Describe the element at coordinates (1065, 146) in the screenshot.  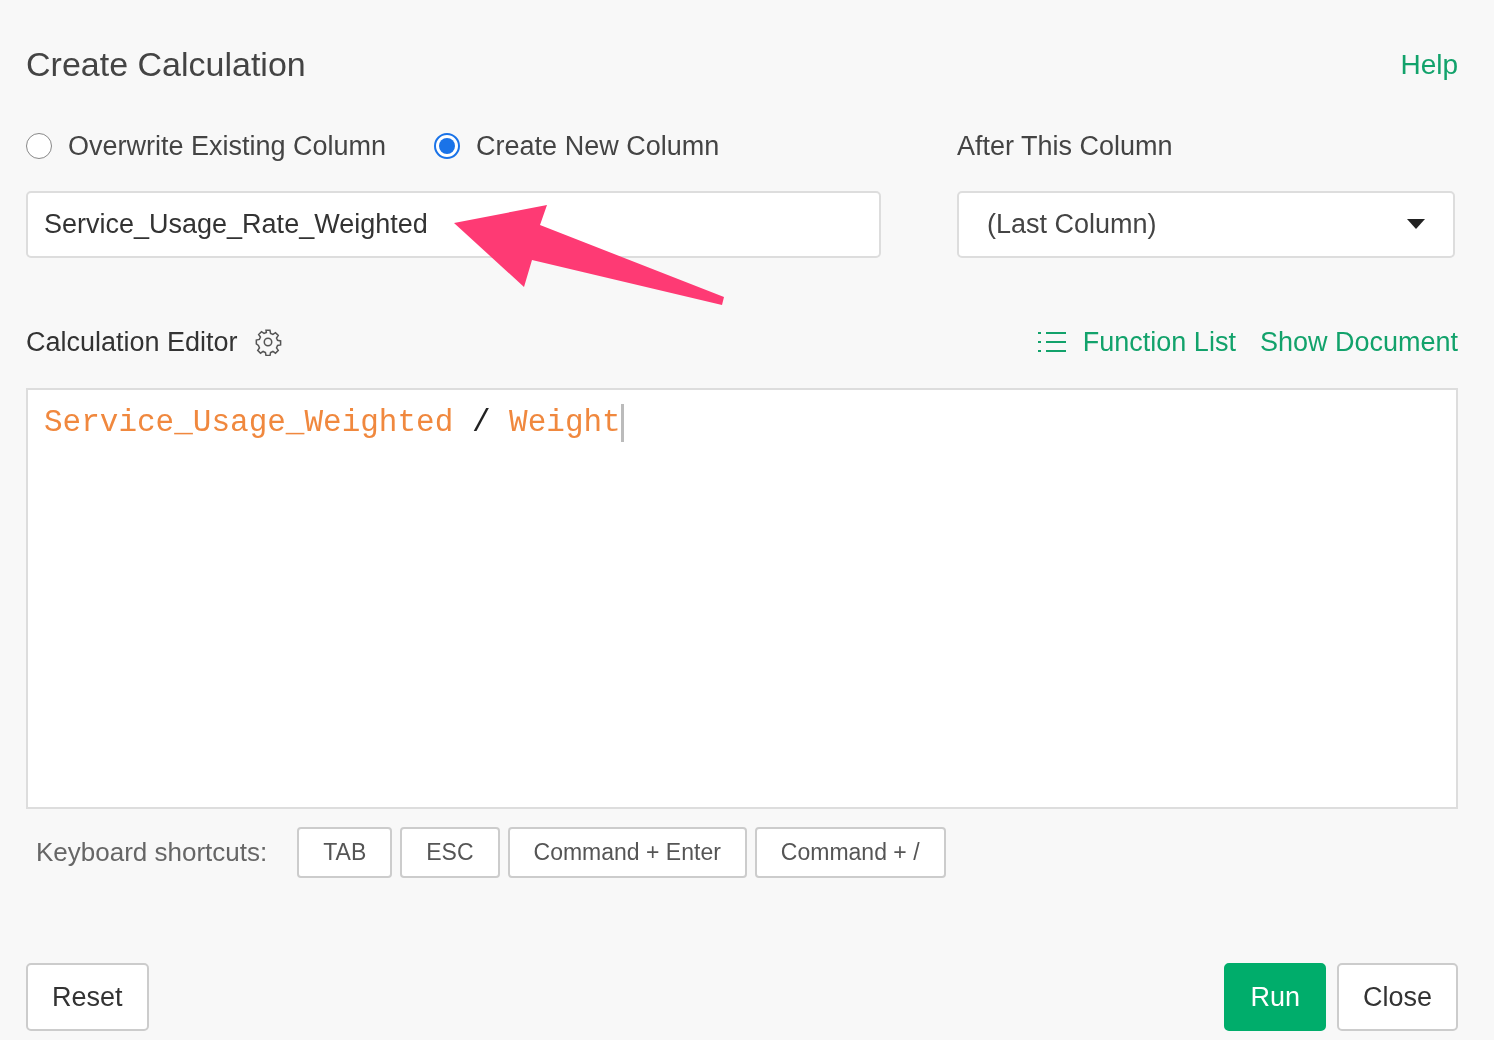
I see `field-label: After This Column` at that location.